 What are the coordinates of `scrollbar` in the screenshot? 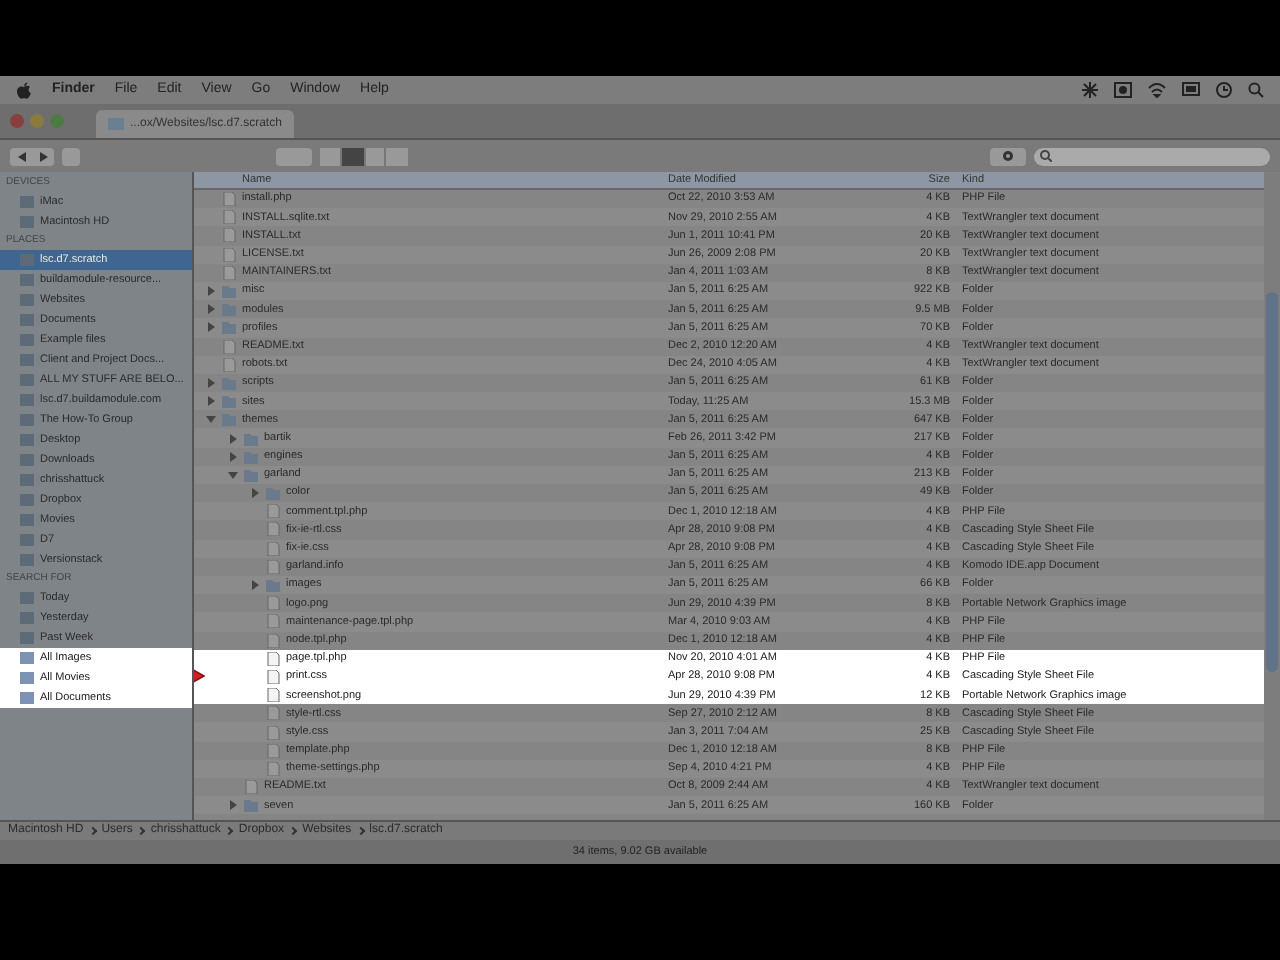 It's located at (1272, 496).